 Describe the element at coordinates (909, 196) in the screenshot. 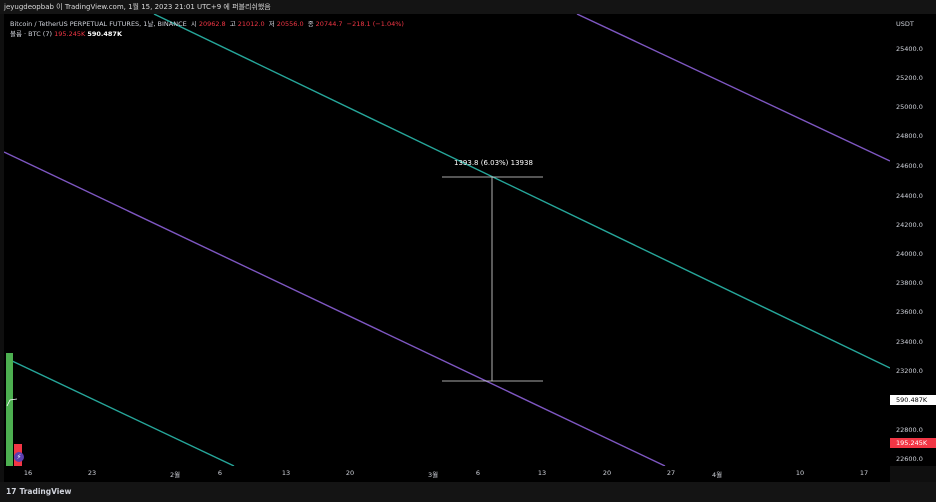

I see `price-tick: 24400.0` at that location.